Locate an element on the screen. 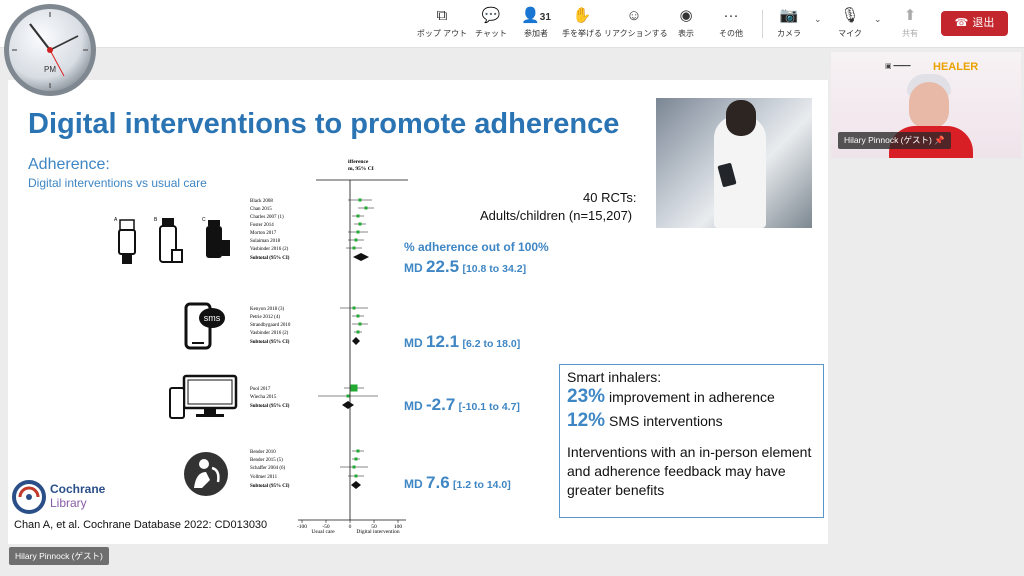 Image resolution: width=1024 pixels, height=576 pixels. md-ci: [1.2 to 14.0] is located at coordinates (482, 485).